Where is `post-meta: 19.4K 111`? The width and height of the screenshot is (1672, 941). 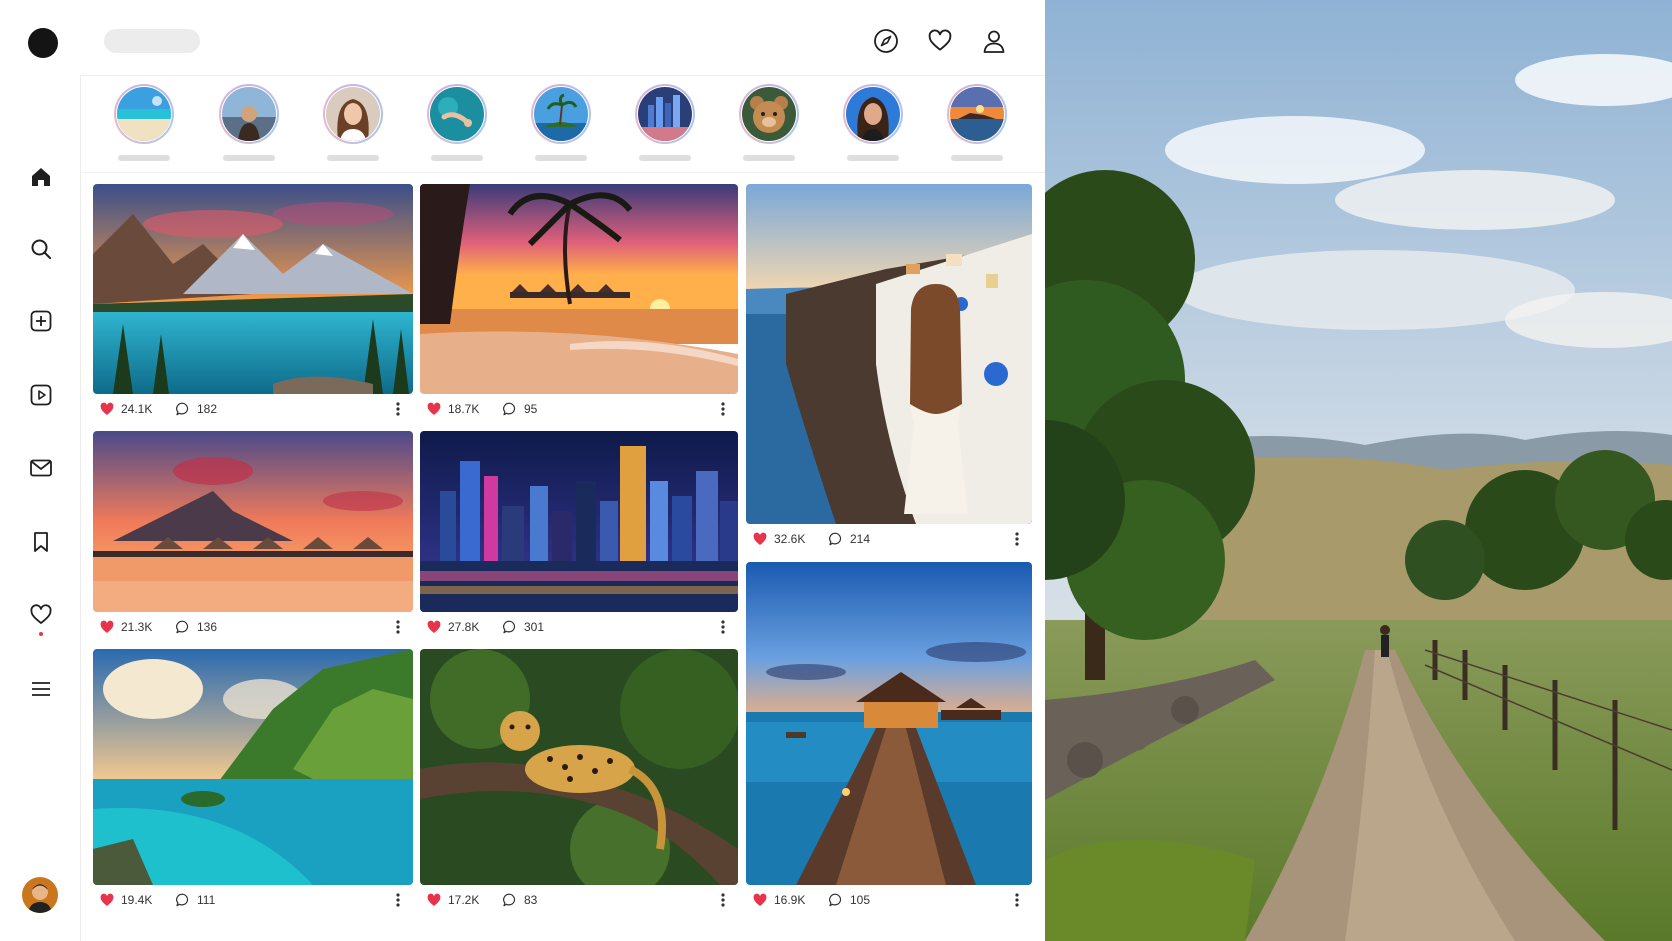 post-meta: 19.4K 111 is located at coordinates (253, 900).